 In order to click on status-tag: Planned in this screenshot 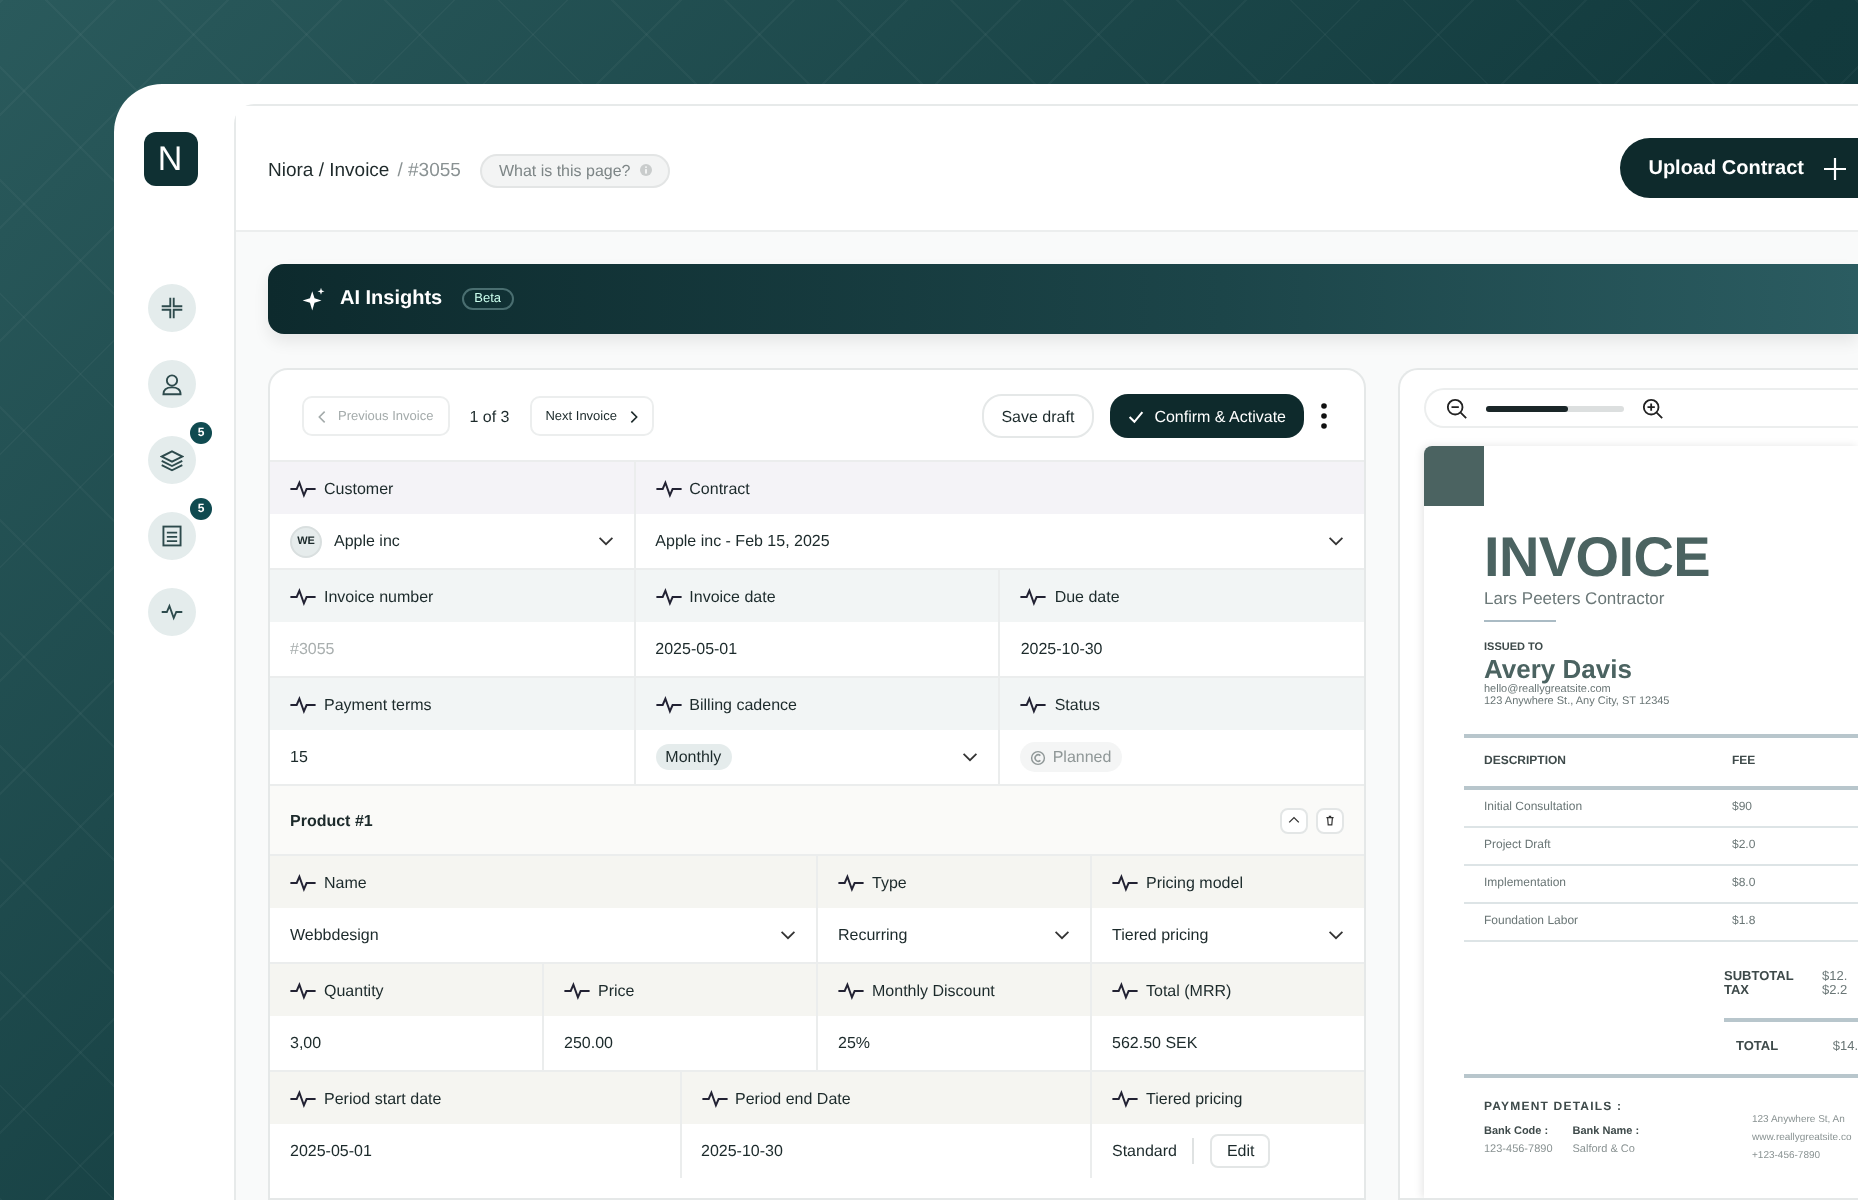, I will do `click(1071, 757)`.